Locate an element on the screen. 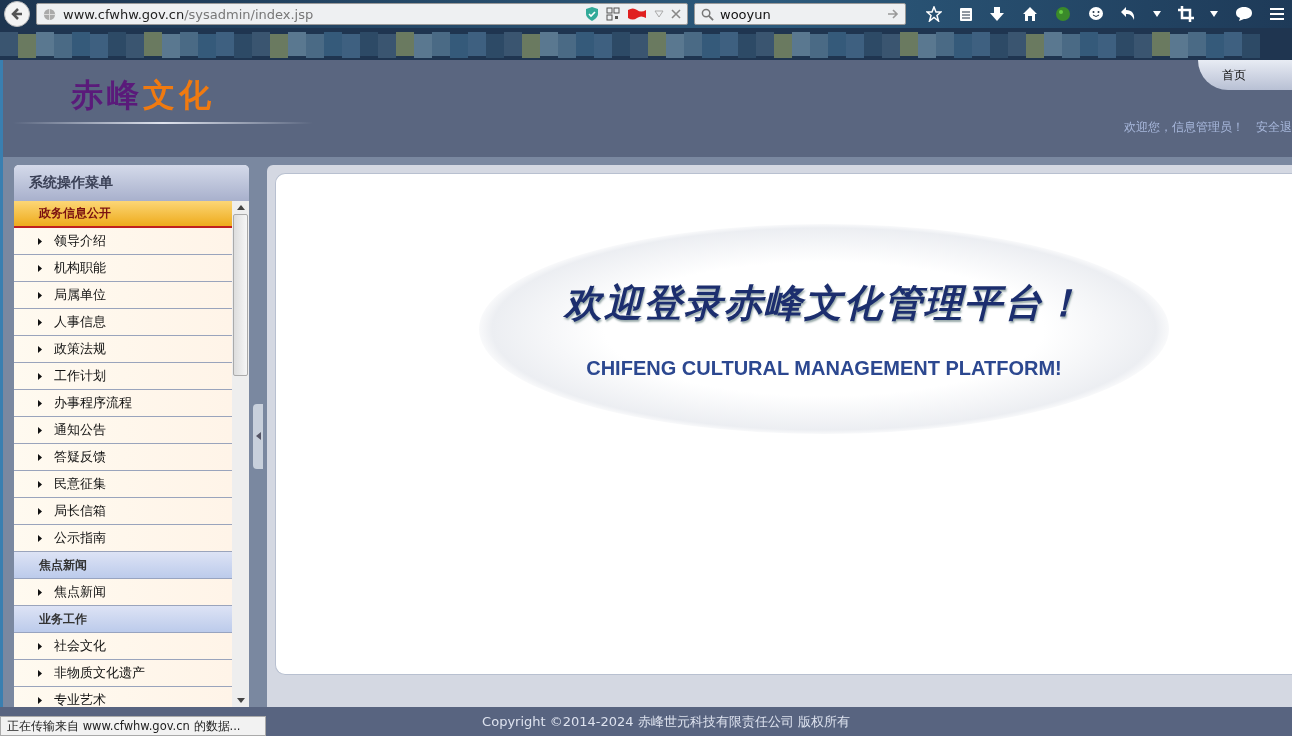 This screenshot has height=736, width=1292. menu-item: 社会文化 is located at coordinates (123, 646).